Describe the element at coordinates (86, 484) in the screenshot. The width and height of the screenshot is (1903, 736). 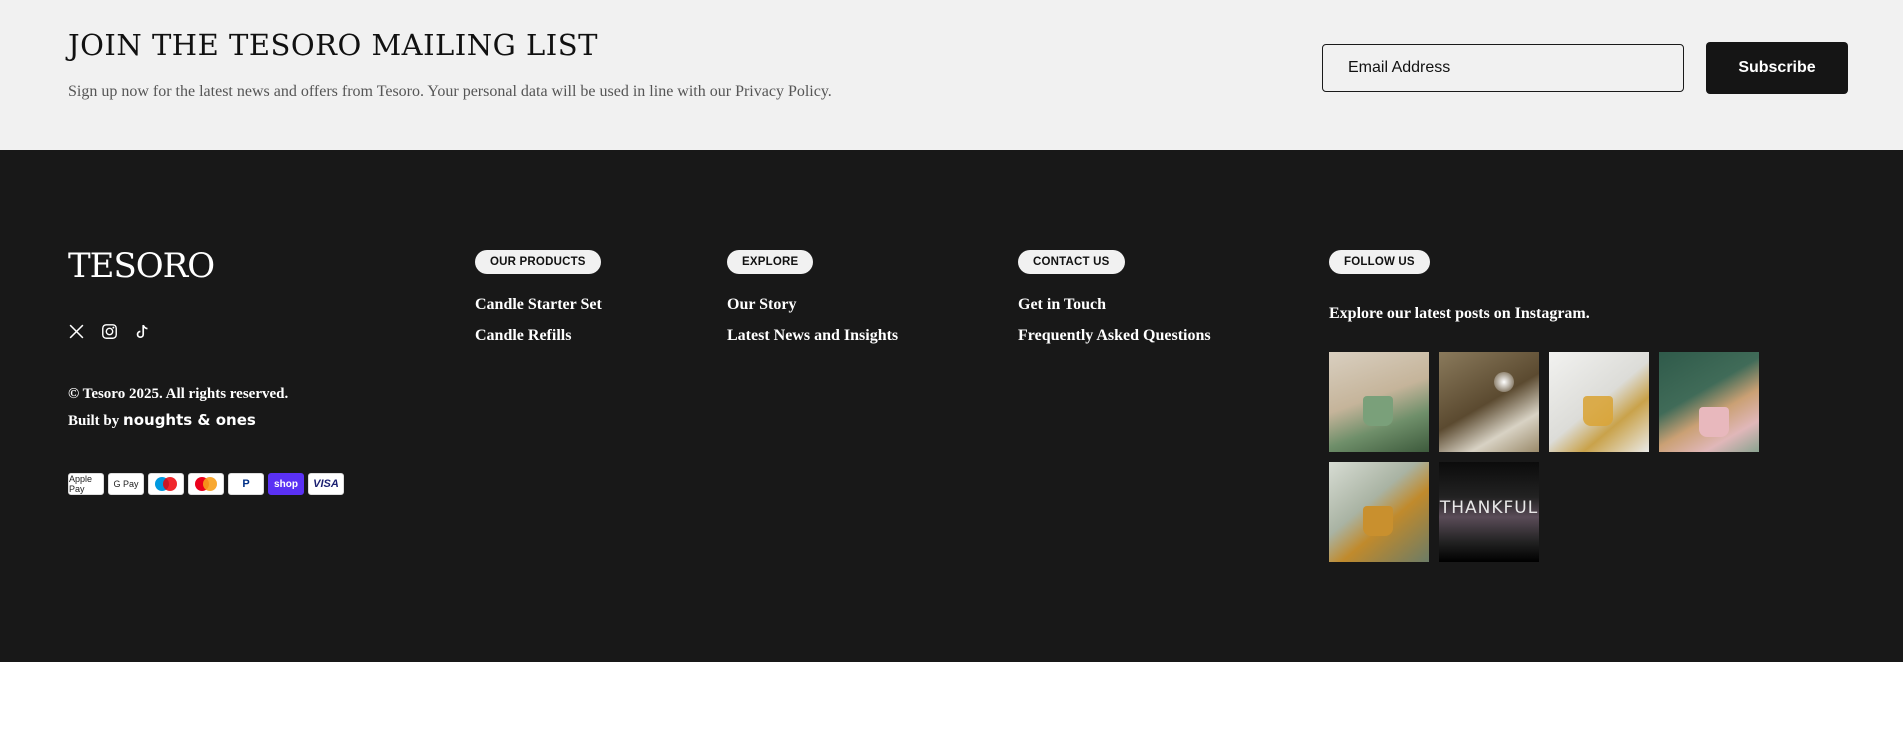
I see `apple-pay-icon: Apple Pay` at that location.